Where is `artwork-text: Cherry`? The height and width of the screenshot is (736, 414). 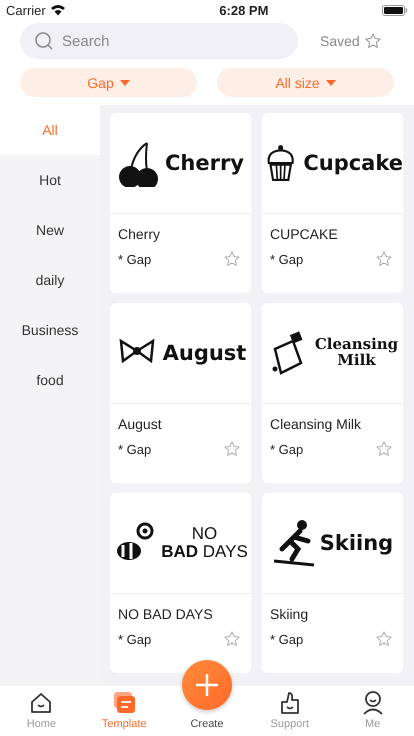 artwork-text: Cherry is located at coordinates (204, 163).